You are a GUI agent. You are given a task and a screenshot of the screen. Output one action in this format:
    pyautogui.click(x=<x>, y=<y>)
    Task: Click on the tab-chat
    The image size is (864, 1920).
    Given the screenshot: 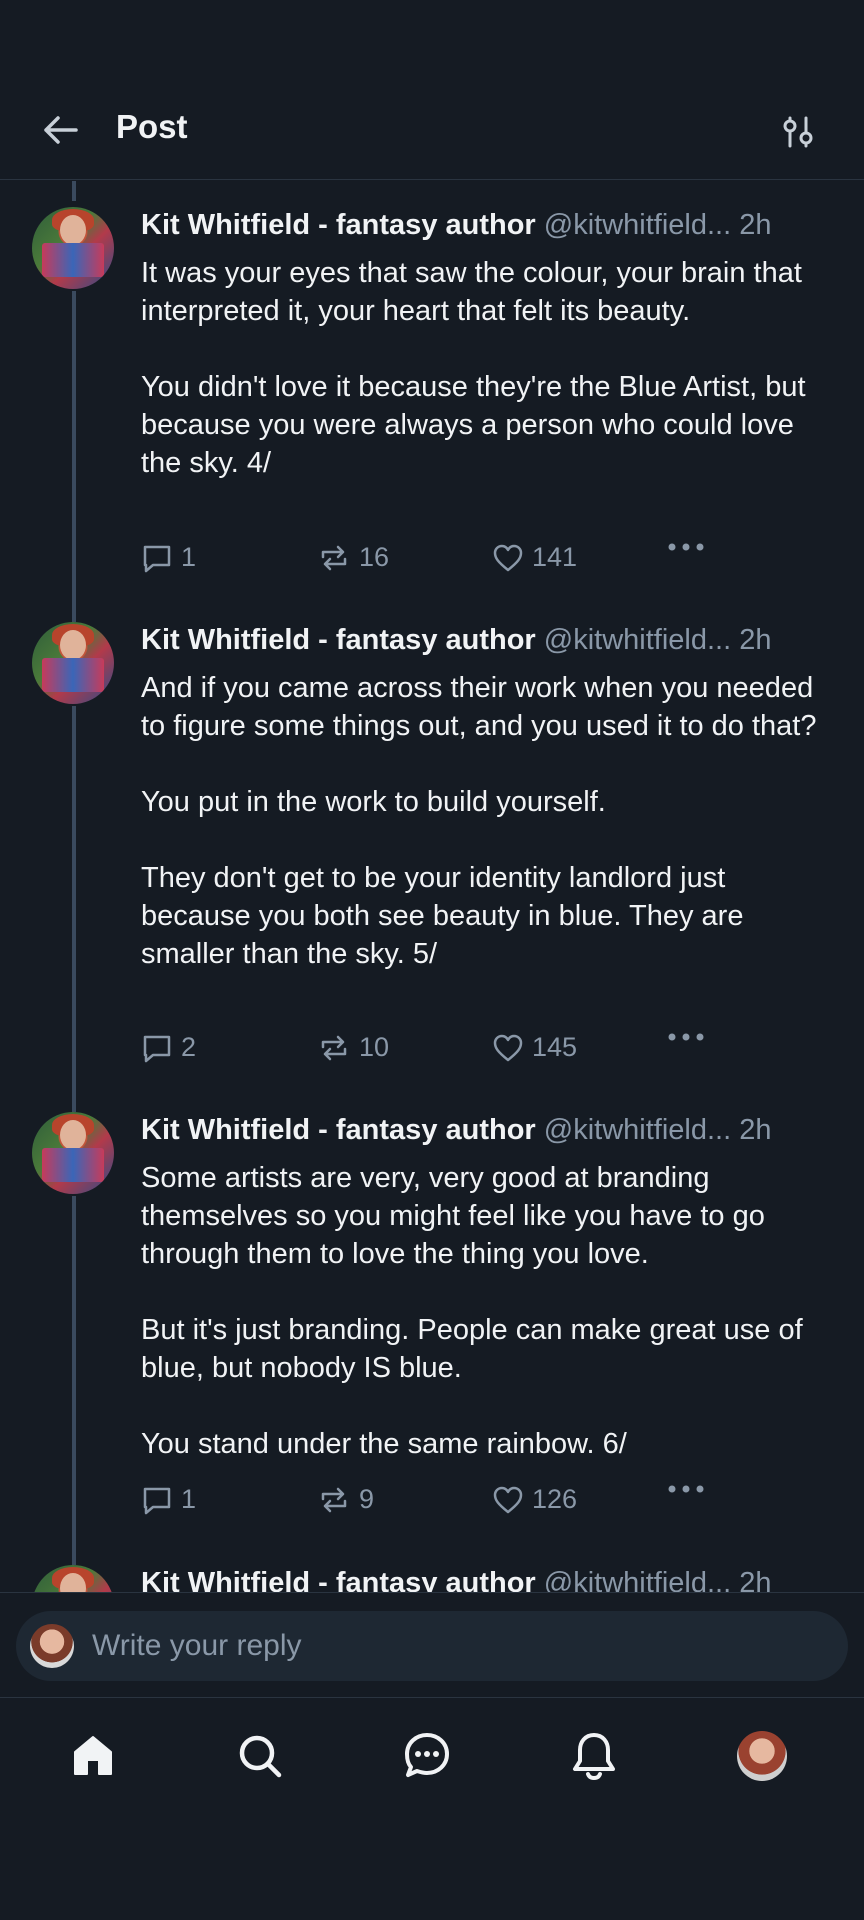 What is the action you would take?
    pyautogui.click(x=427, y=1756)
    